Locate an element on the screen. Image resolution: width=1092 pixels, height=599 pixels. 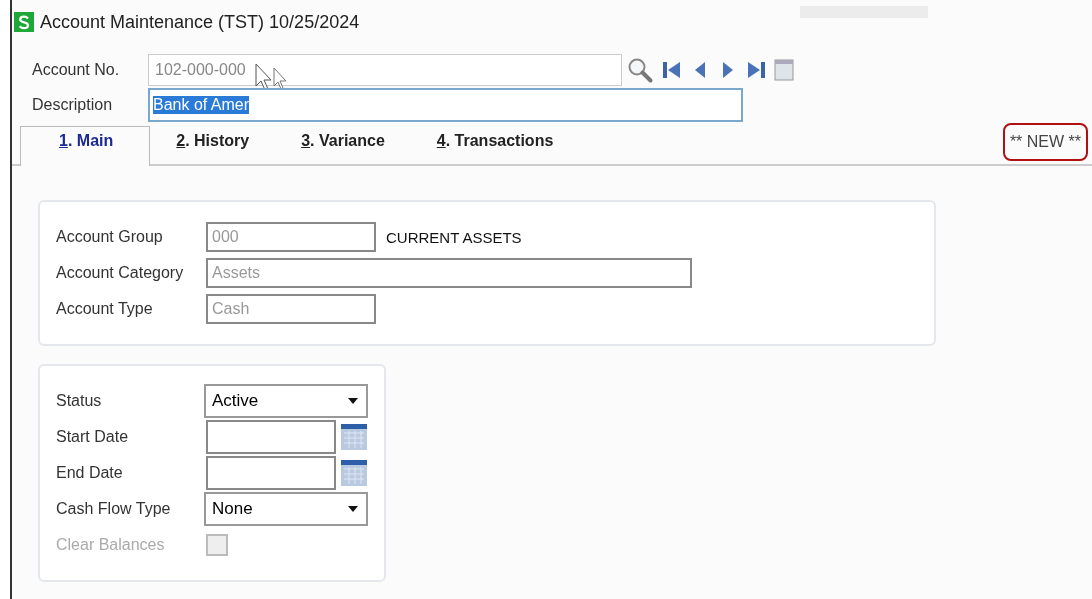
field-label: Status is located at coordinates (79, 401).